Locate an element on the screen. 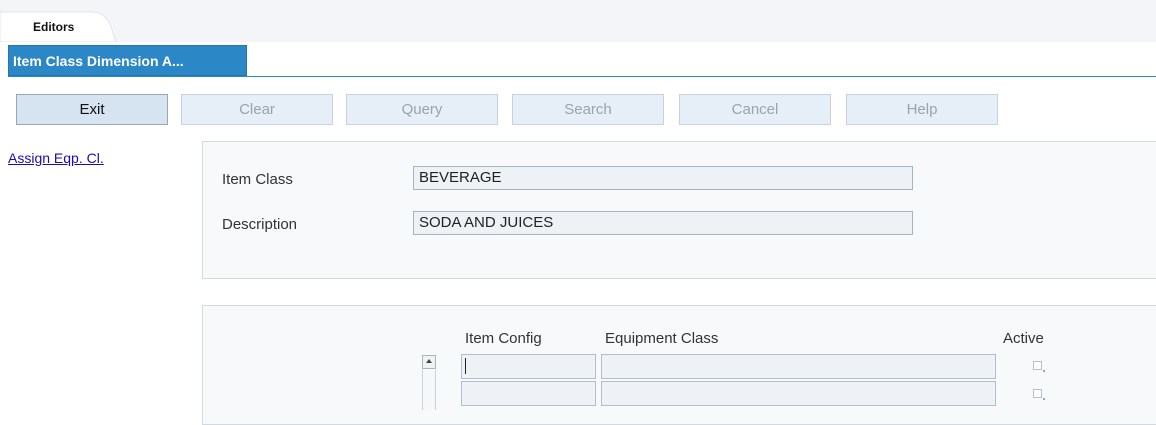  item-class-label: Item Class is located at coordinates (257, 179).